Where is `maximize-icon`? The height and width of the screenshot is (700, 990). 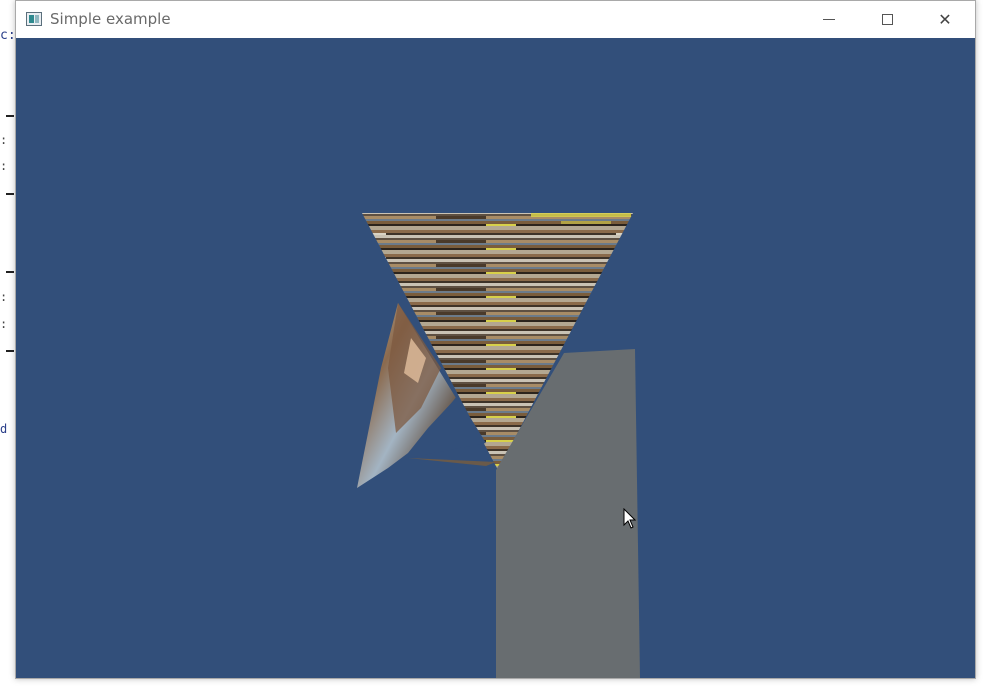 maximize-icon is located at coordinates (887, 19).